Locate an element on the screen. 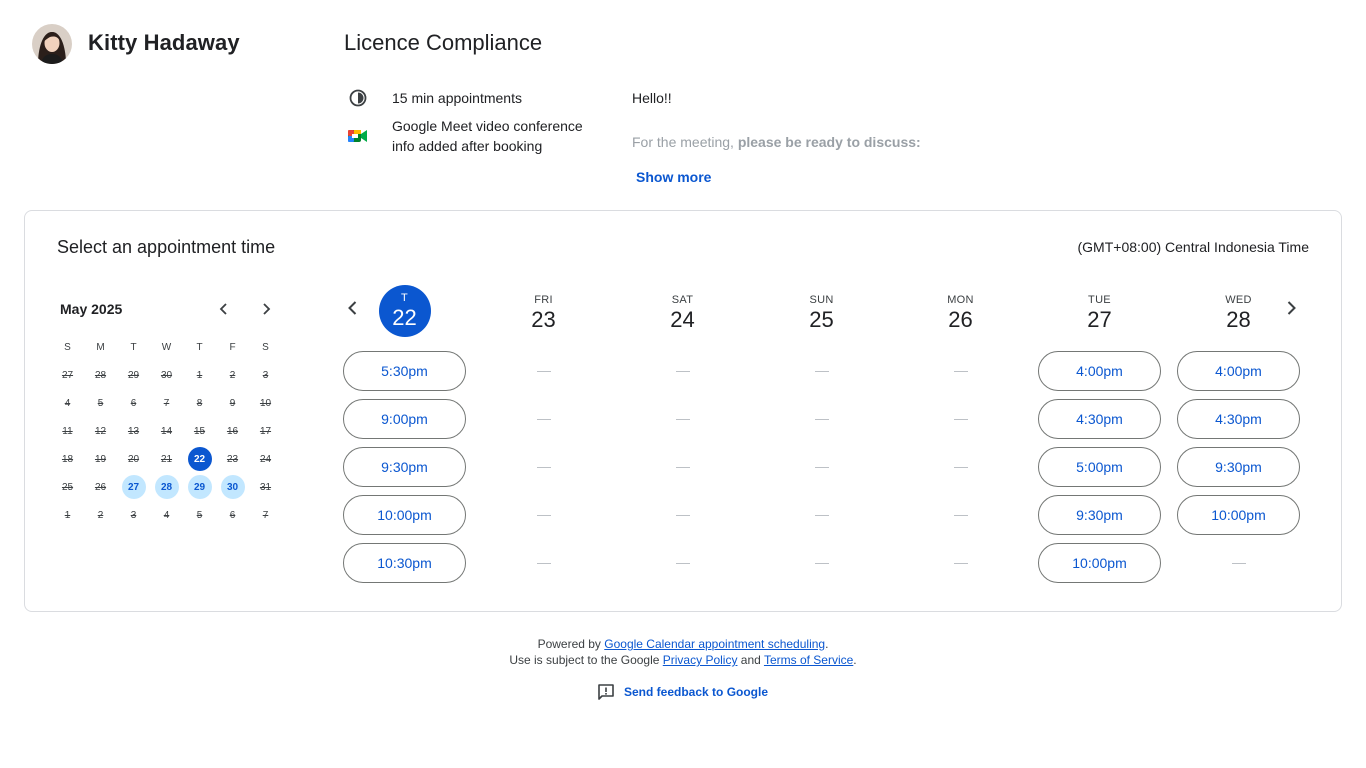 The width and height of the screenshot is (1366, 768). mini-calendar-day-label: 28 is located at coordinates (100, 375).